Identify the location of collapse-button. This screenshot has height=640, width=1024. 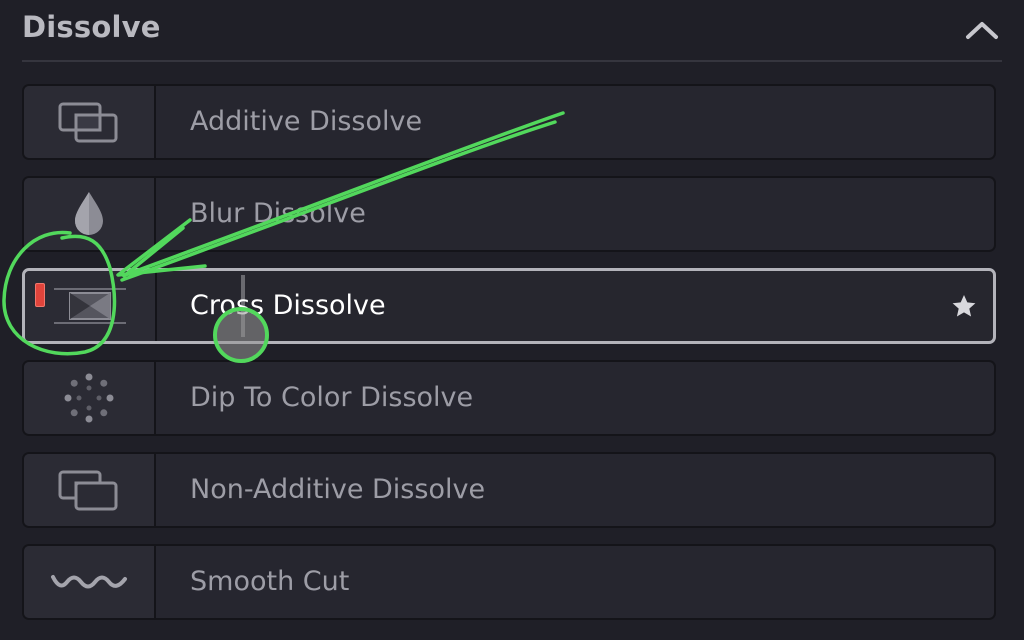
(982, 30).